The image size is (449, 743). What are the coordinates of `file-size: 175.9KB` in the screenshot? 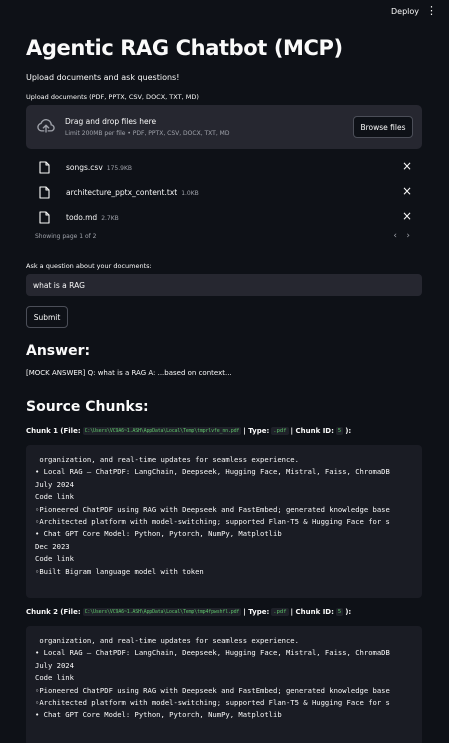 It's located at (119, 168).